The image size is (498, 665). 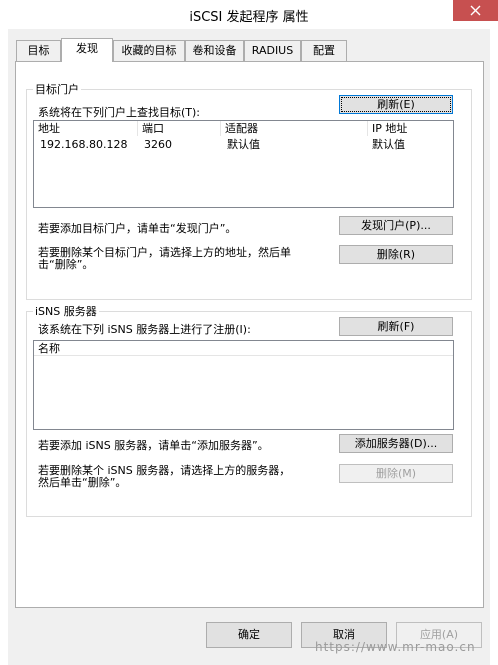 What do you see at coordinates (158, 144) in the screenshot?
I see `portal-port-cell: 3260` at bounding box center [158, 144].